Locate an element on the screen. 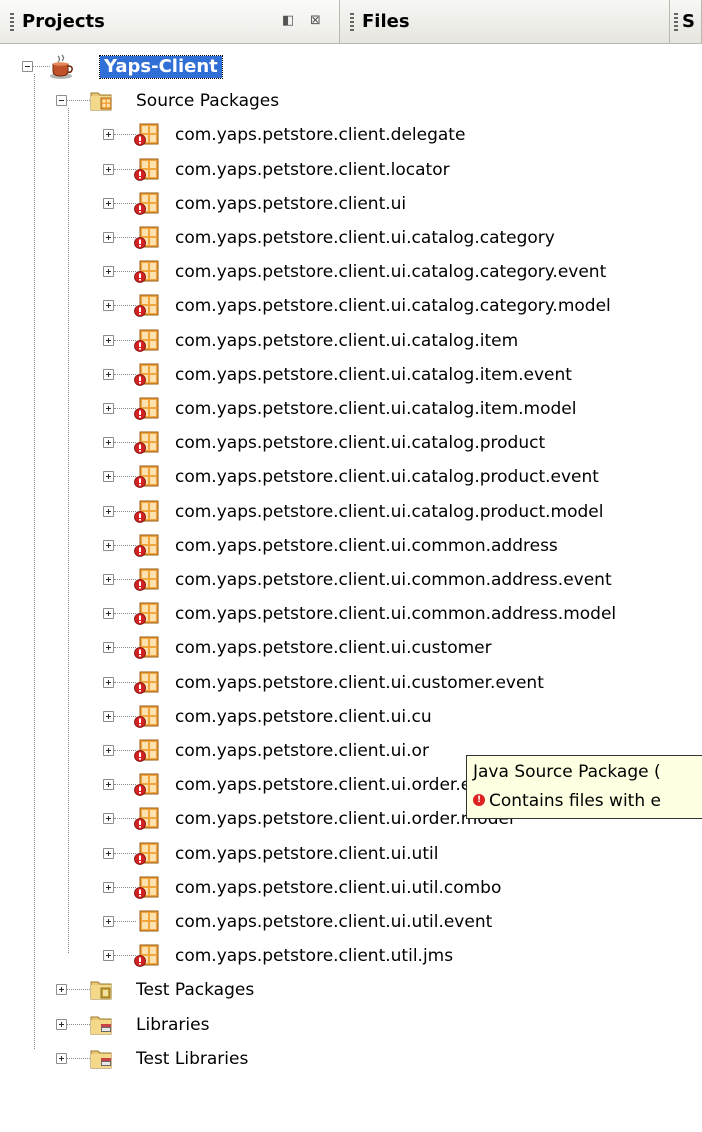 The height and width of the screenshot is (1132, 702). tree-node-package: com.yaps.petstore.client.ui.util is located at coordinates (351, 854).